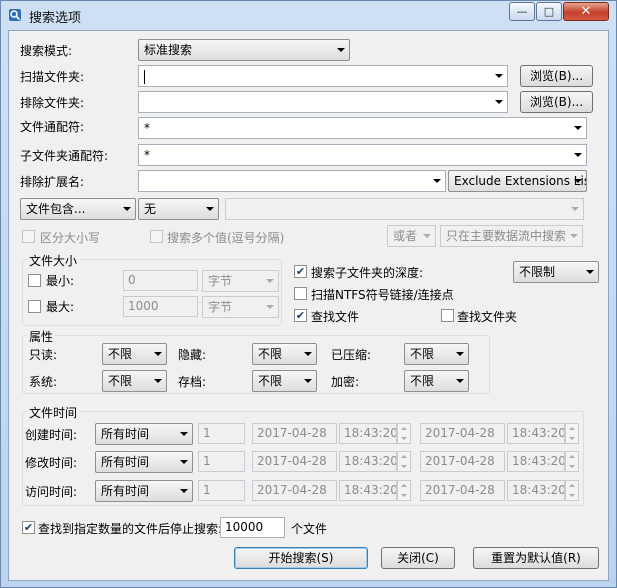 The width and height of the screenshot is (617, 588). Describe the element at coordinates (300, 315) in the screenshot. I see `find-files-checkbox: ✔` at that location.